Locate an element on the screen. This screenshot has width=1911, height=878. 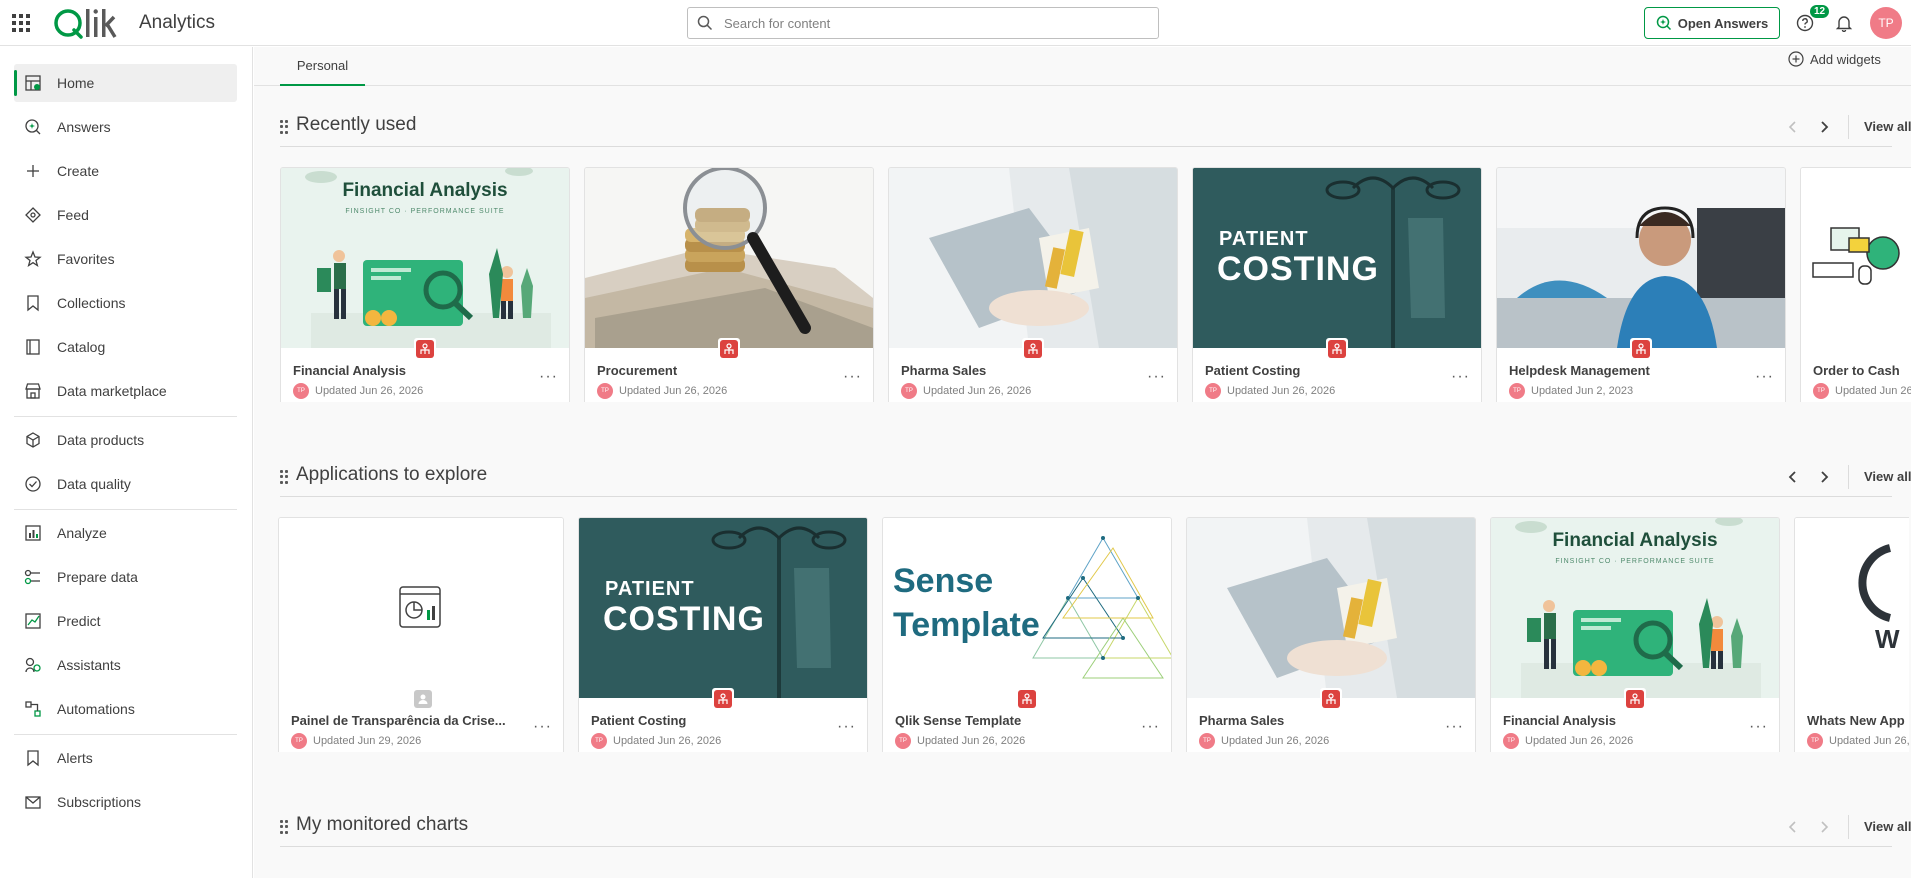
sidebar-item-data-quality: Data quality is located at coordinates (125, 484).